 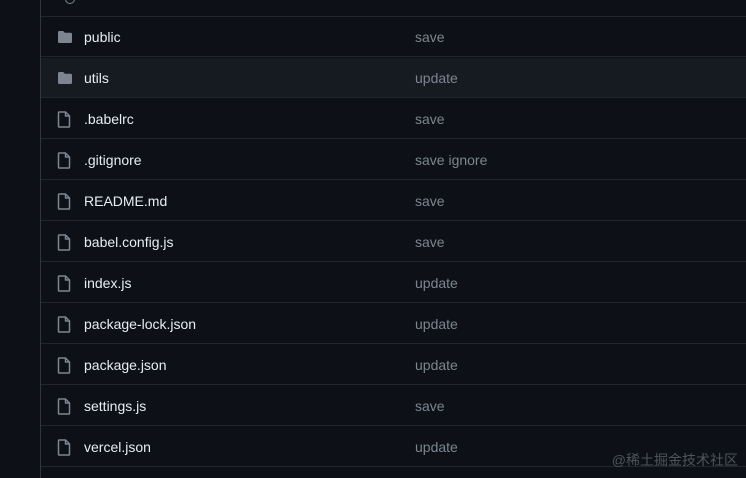 What do you see at coordinates (117, 447) in the screenshot?
I see `file-name-link: vercel.json` at bounding box center [117, 447].